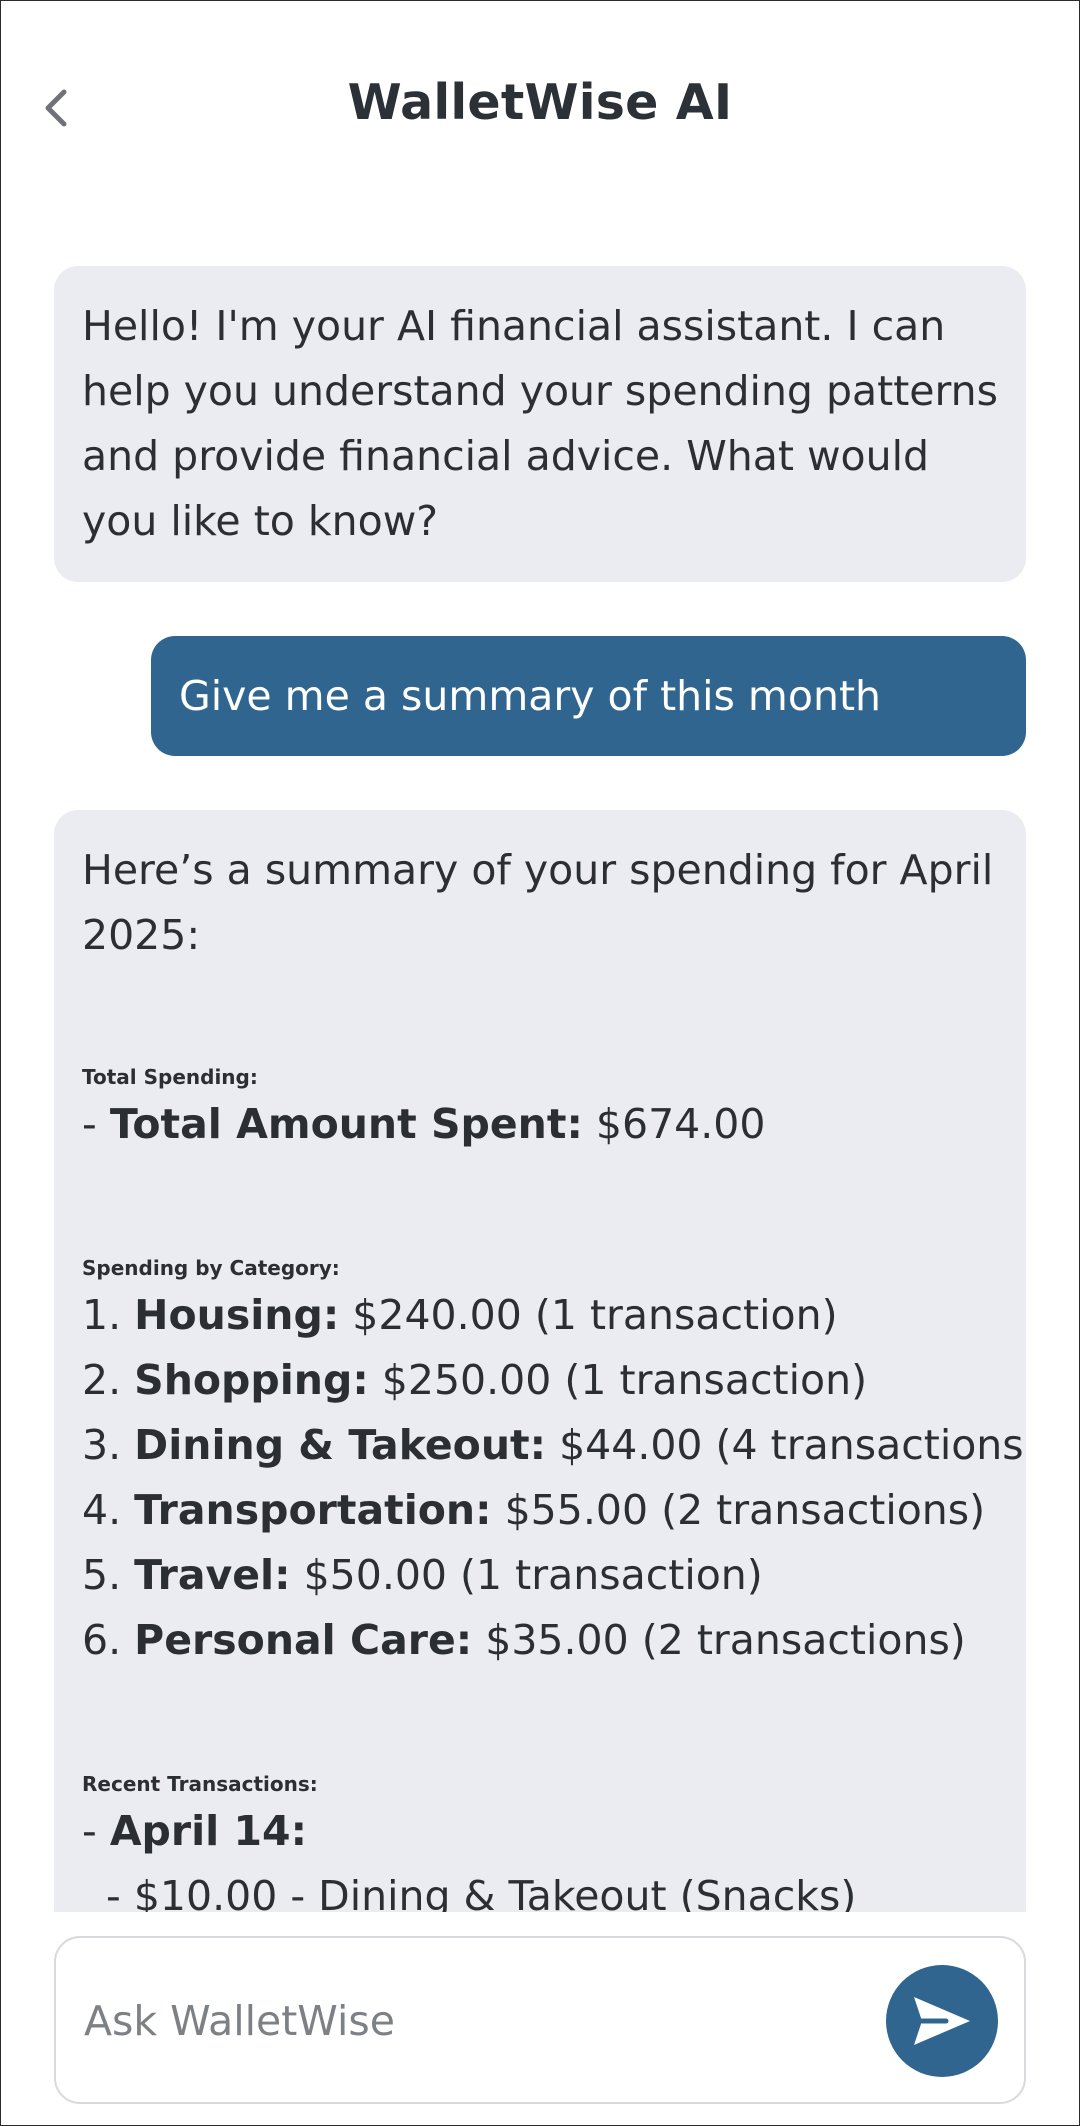 This screenshot has width=1080, height=2126. I want to click on message-composer, so click(540, 2020).